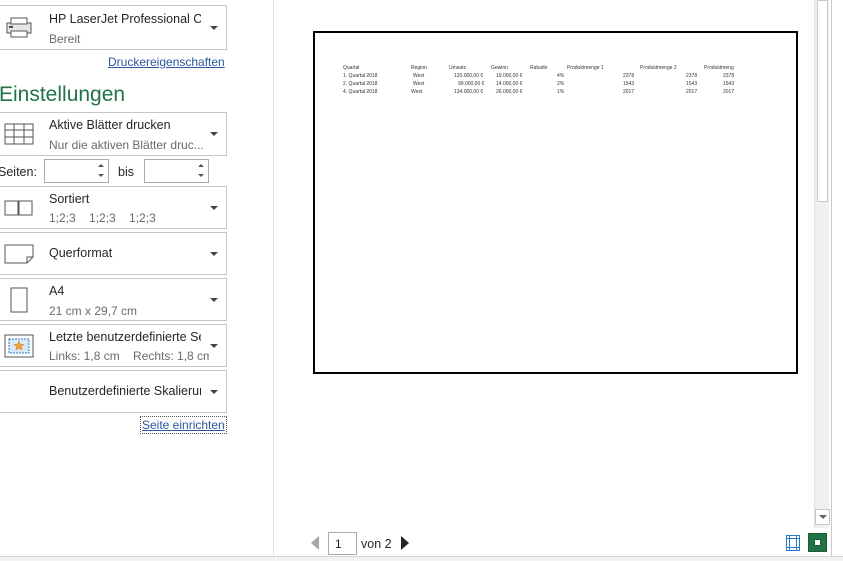 The width and height of the screenshot is (843, 561). I want to click on window-edge, so click(837, 280).